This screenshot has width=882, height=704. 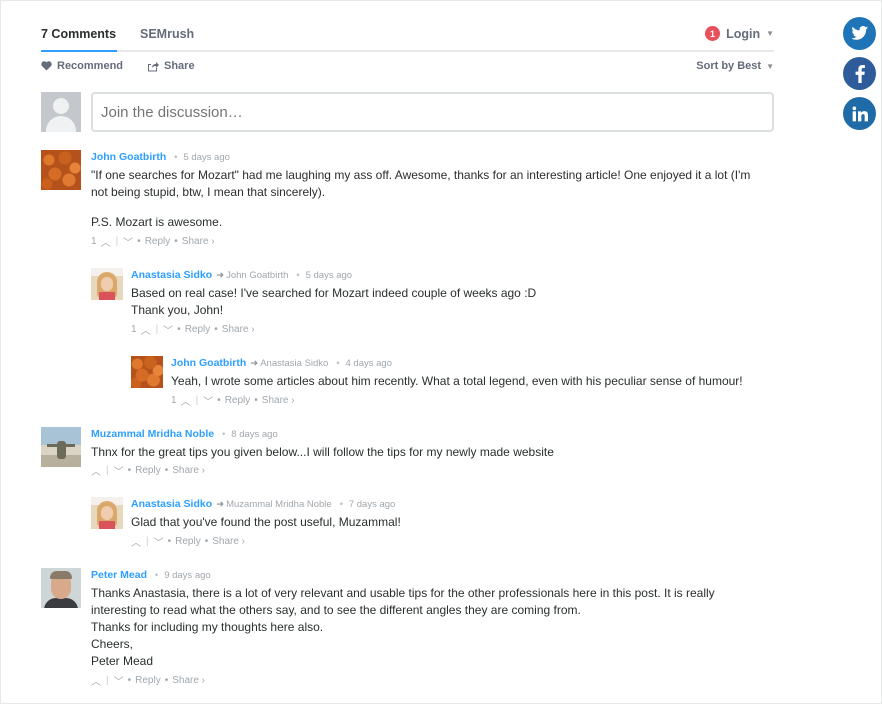 I want to click on twitter-icon, so click(x=859, y=33).